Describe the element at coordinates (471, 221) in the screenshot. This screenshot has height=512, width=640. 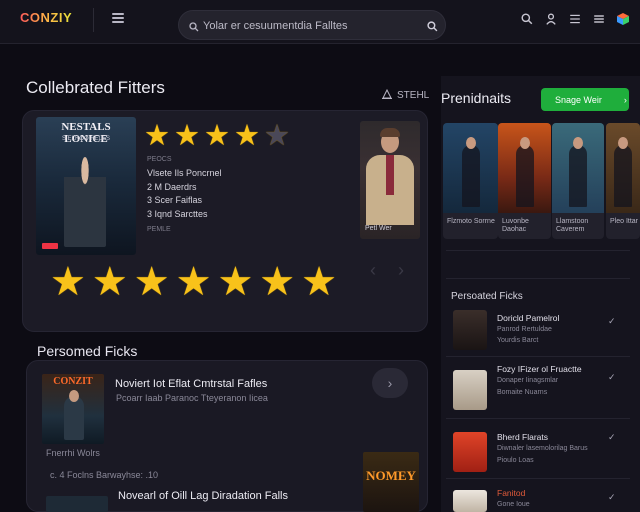
I see `prediction-caption: Flzmoto Sorrne` at that location.